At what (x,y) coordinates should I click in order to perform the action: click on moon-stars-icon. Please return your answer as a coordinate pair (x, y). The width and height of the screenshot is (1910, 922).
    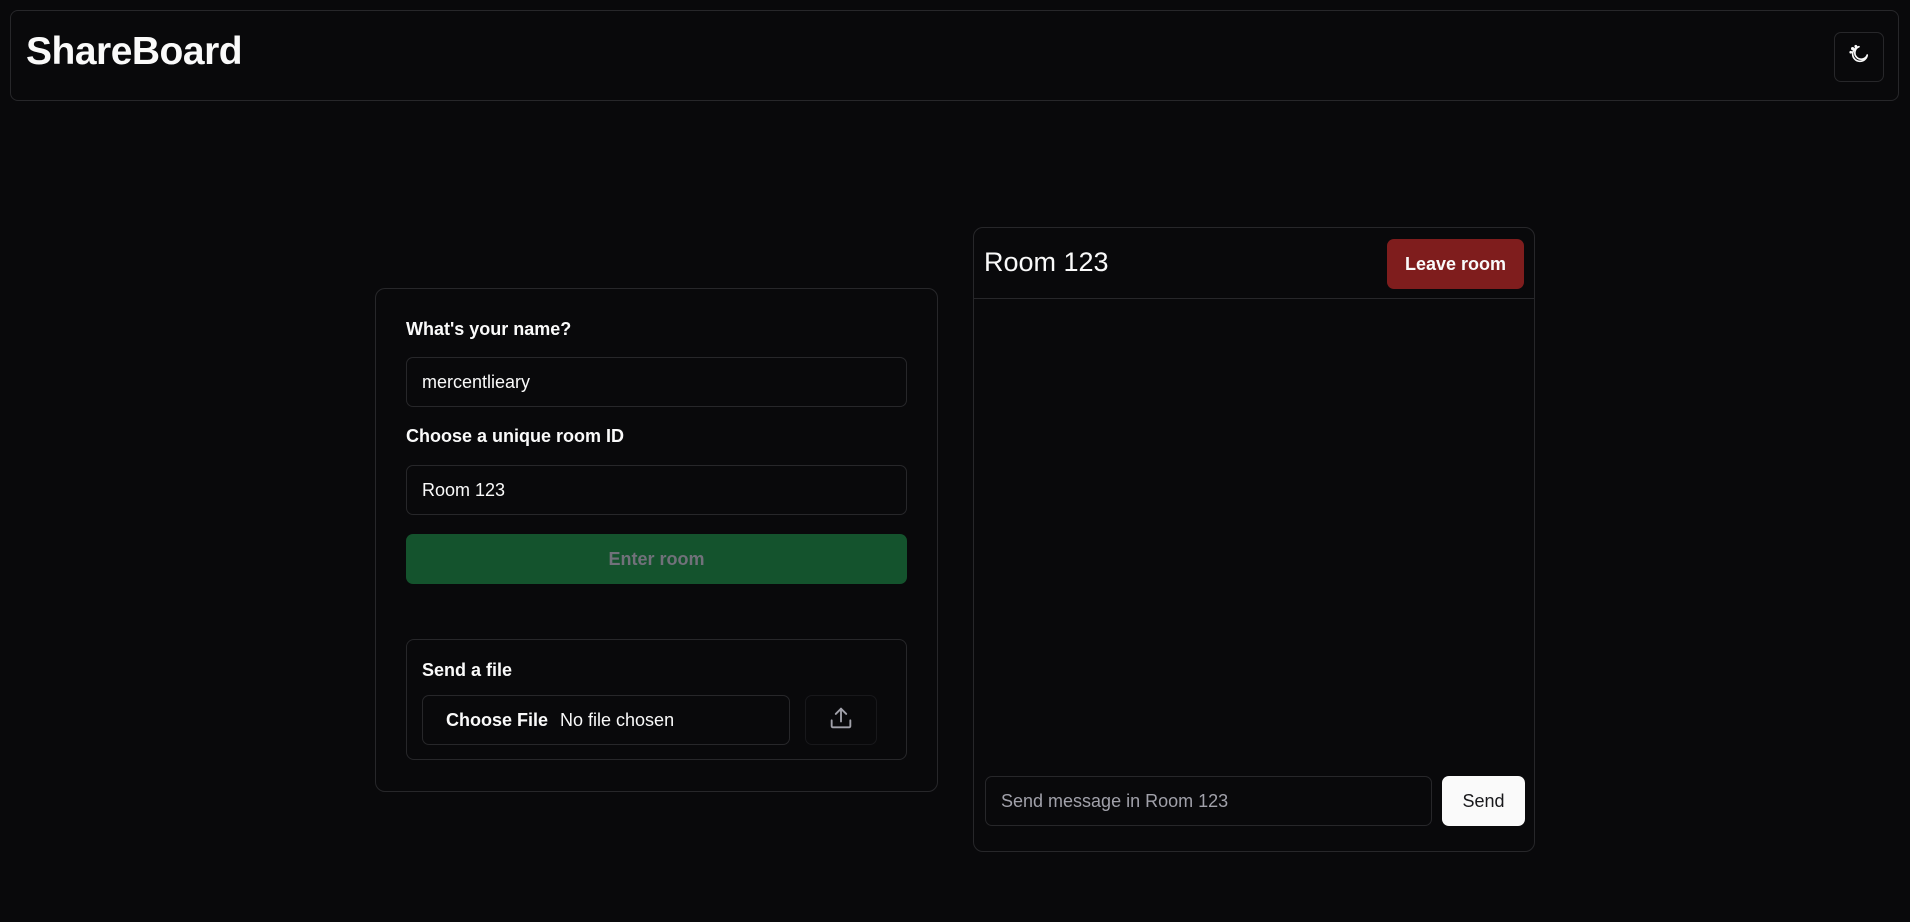
    Looking at the image, I should click on (1859, 57).